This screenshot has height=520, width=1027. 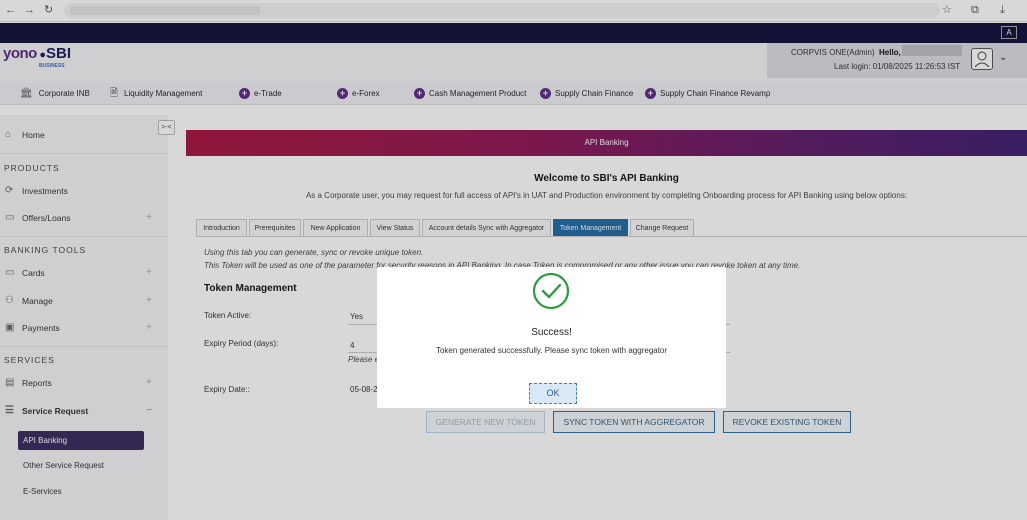 What do you see at coordinates (551, 291) in the screenshot?
I see `success-check-icon` at bounding box center [551, 291].